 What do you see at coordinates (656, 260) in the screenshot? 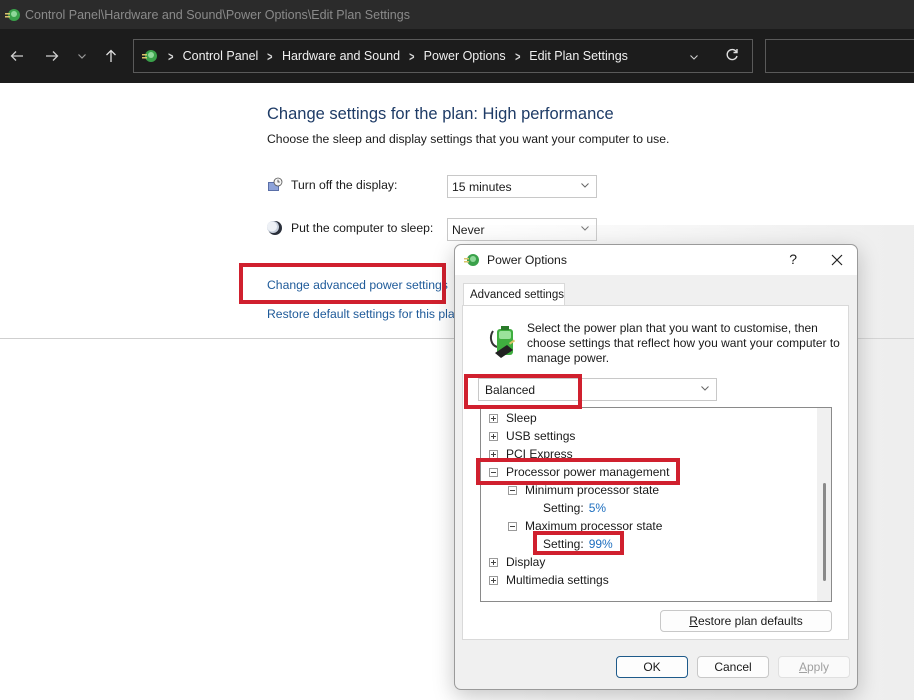
I see `dialog-titlebar: Power Options ?` at bounding box center [656, 260].